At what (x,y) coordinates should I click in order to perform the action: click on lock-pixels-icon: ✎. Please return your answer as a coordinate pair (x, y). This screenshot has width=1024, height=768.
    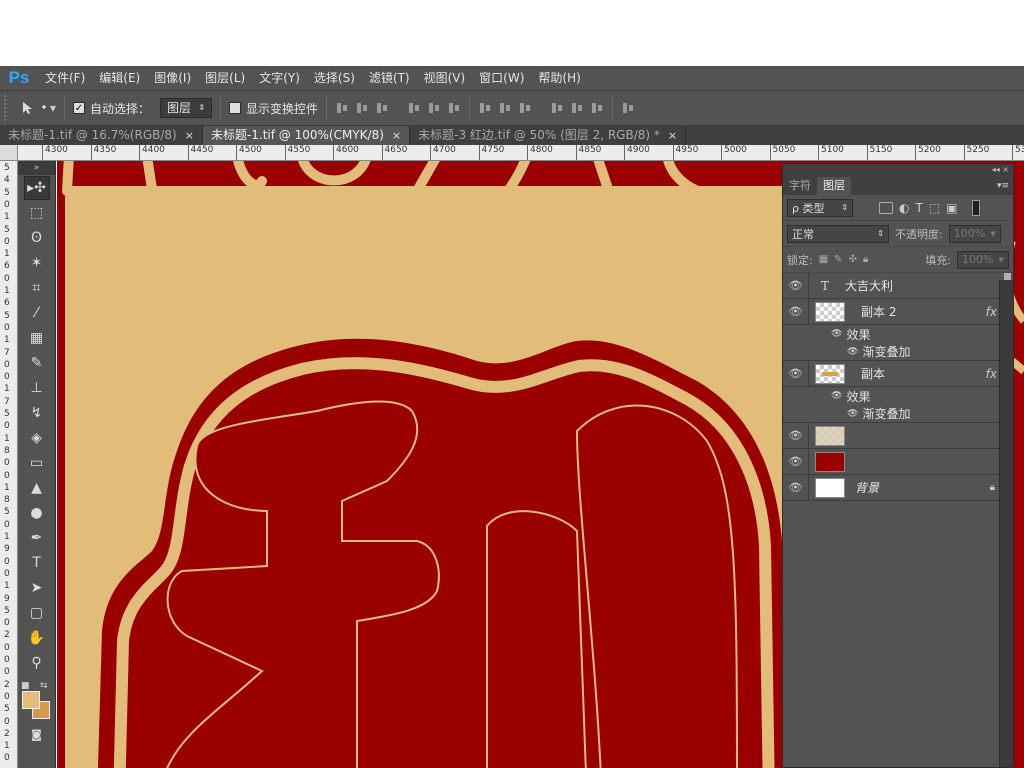
    Looking at the image, I should click on (838, 259).